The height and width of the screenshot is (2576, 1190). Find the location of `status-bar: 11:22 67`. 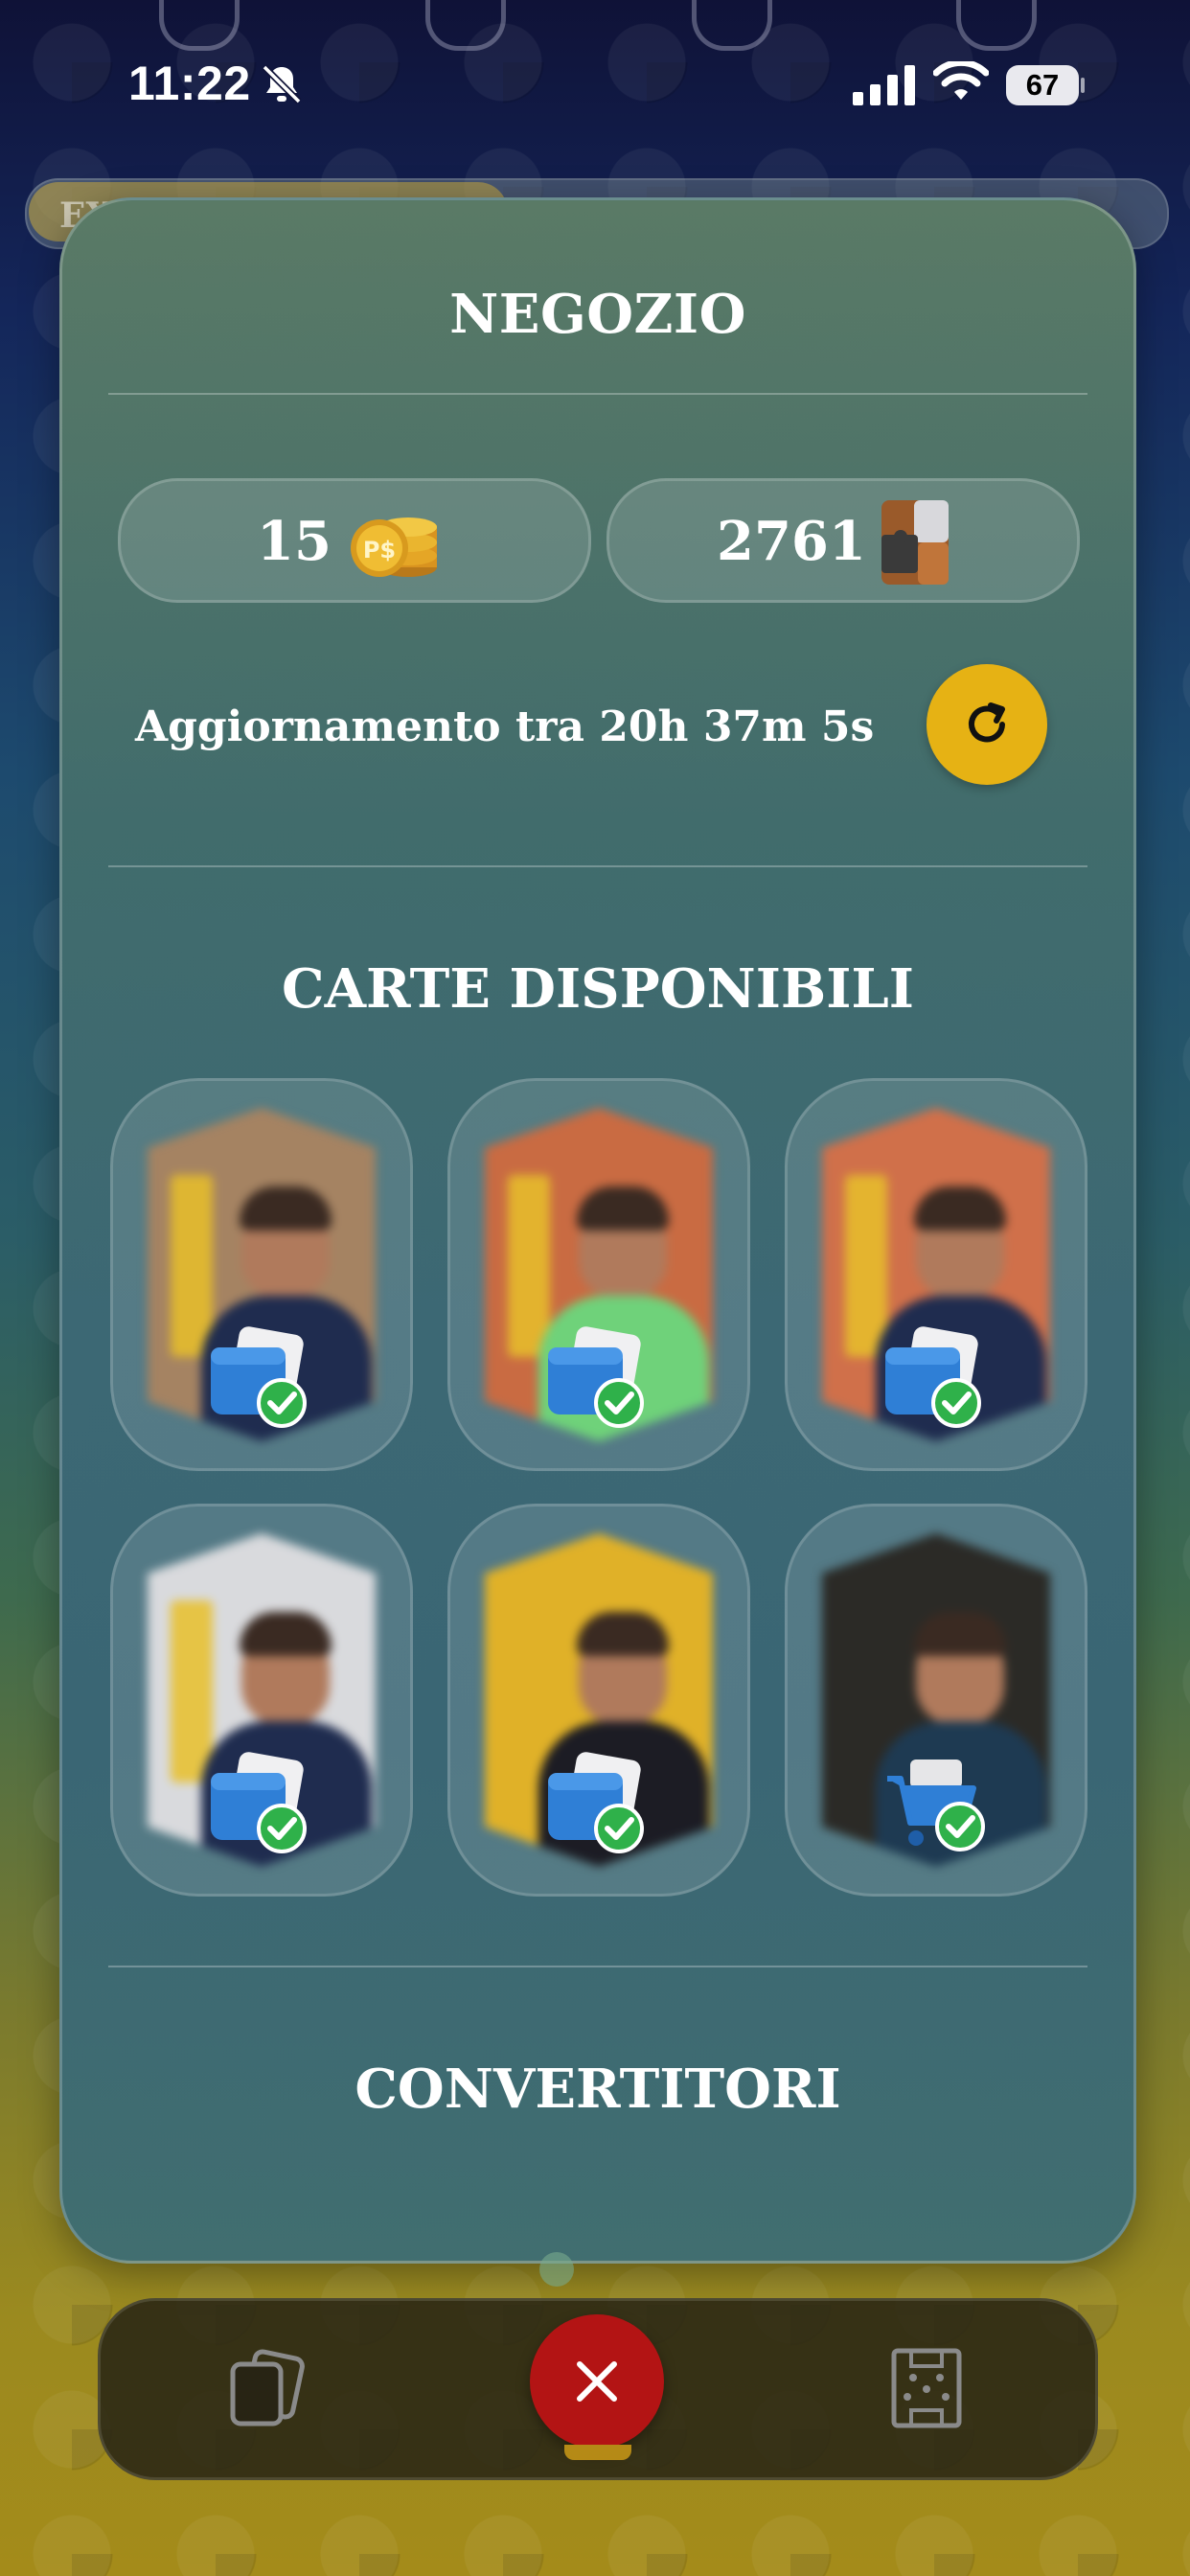

status-bar: 11:22 67 is located at coordinates (595, 72).